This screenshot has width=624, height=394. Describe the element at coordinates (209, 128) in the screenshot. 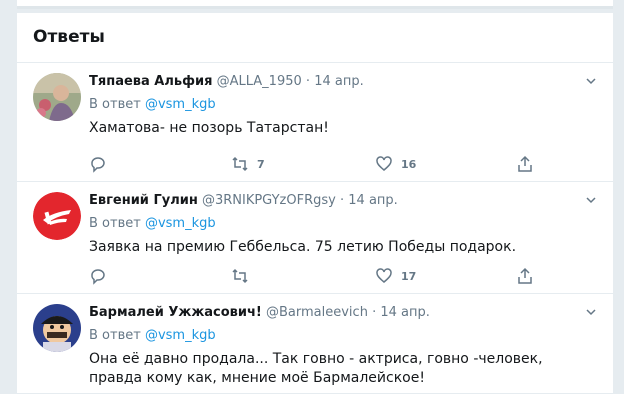

I see `tweet-text: Хаматова- не позорь Татарстан!` at that location.